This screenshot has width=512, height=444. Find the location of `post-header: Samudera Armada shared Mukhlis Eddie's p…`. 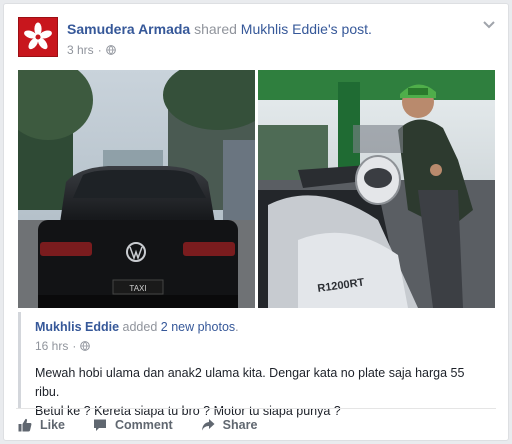

post-header: Samudera Armada shared Mukhlis Eddie's p… is located at coordinates (219, 29).